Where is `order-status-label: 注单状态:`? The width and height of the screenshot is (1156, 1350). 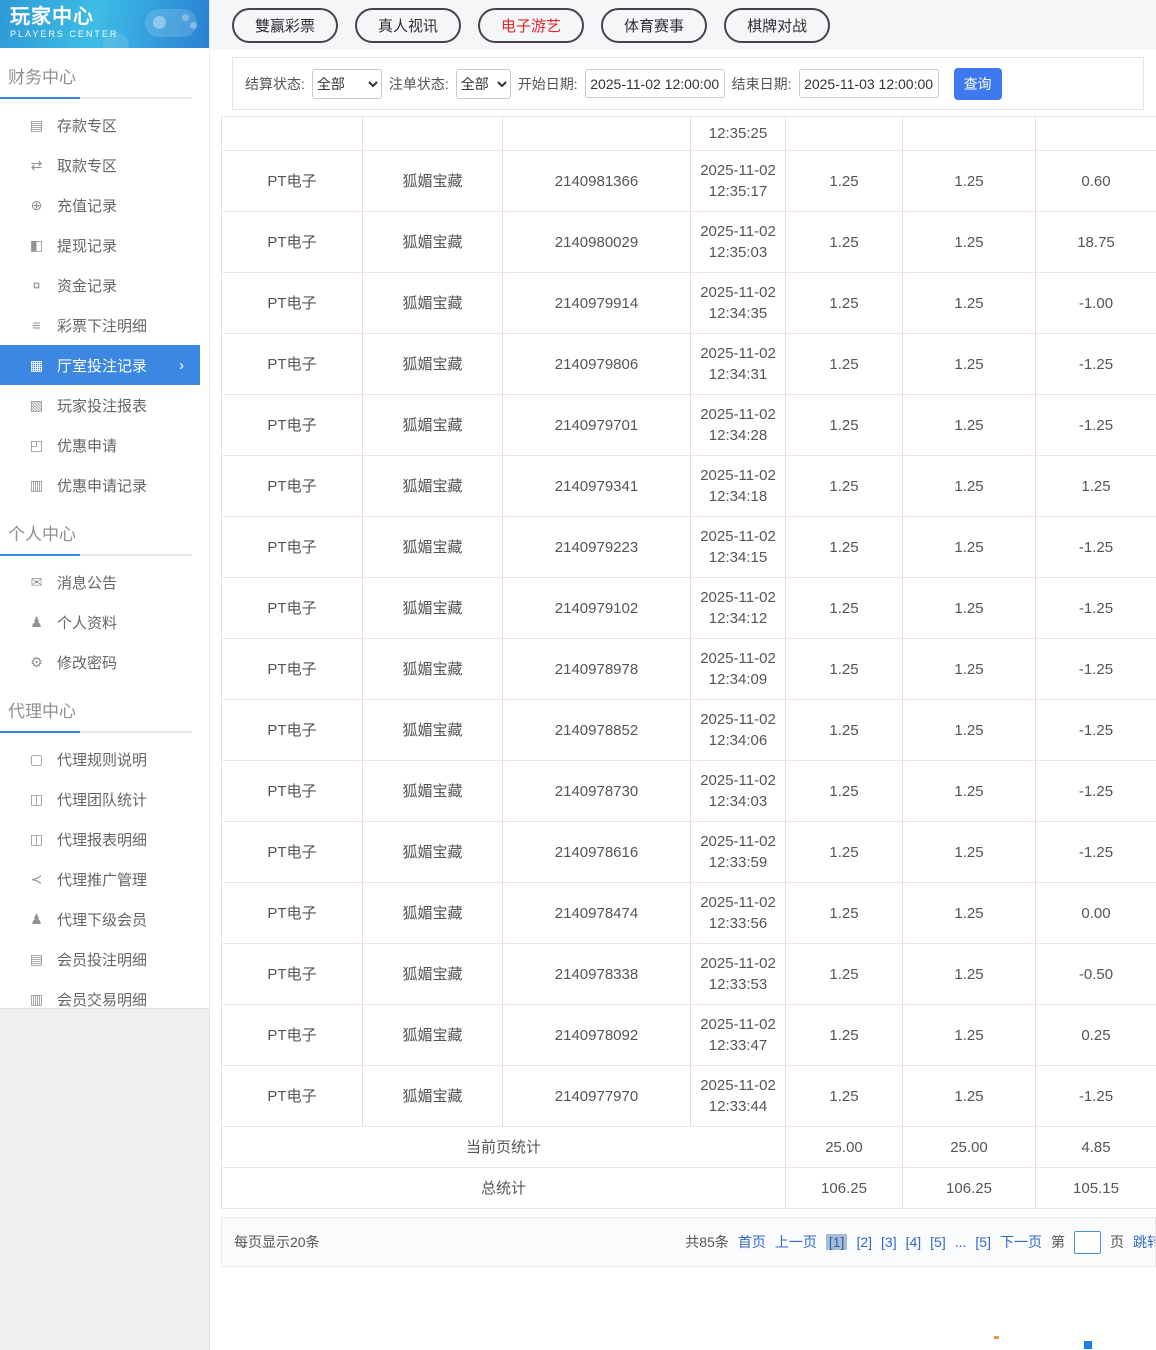
order-status-label: 注单状态: is located at coordinates (418, 83).